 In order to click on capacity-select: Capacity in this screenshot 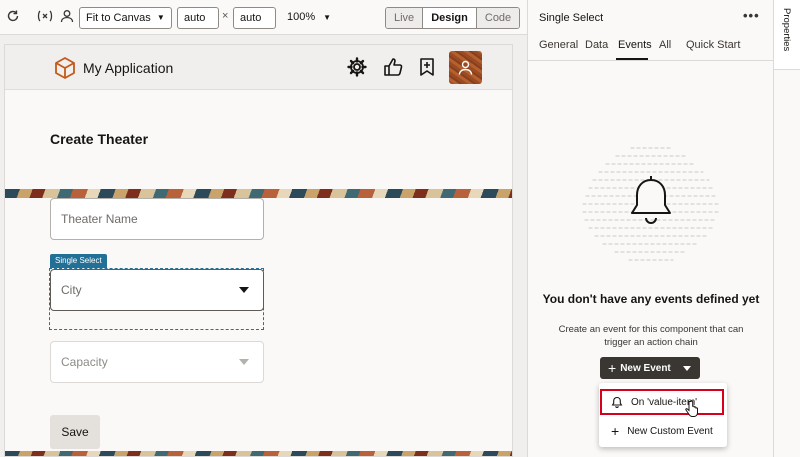, I will do `click(157, 362)`.